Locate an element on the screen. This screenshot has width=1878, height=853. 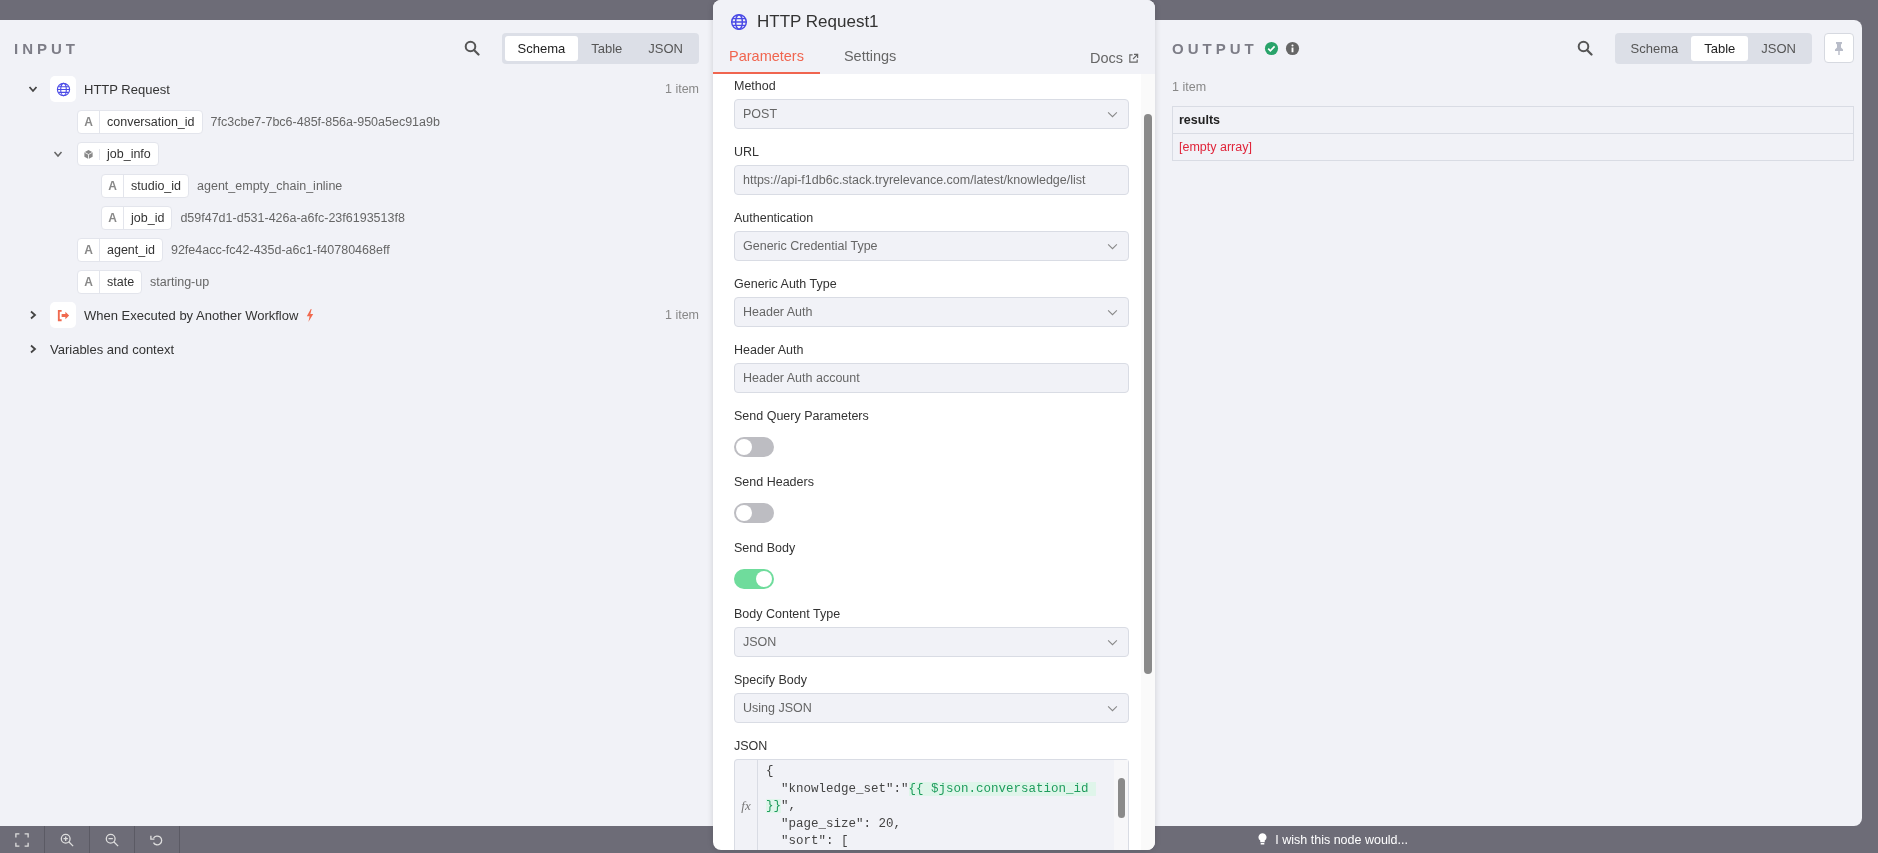
info-icon is located at coordinates (1292, 48).